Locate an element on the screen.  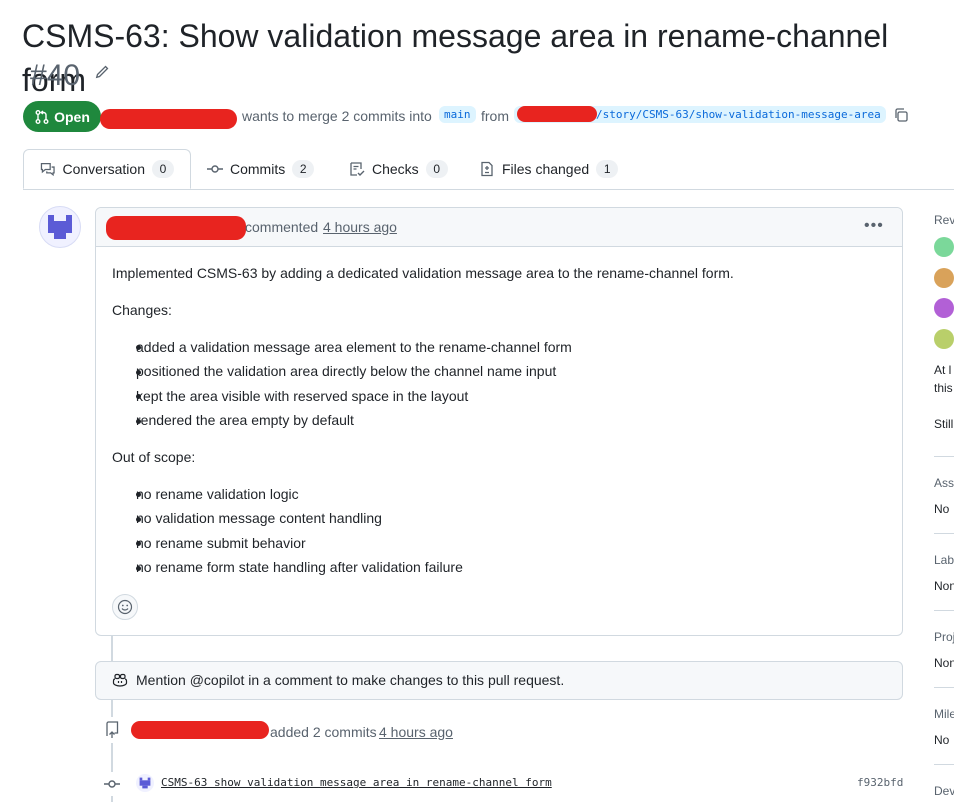
review-note: Still is located at coordinates (944, 424).